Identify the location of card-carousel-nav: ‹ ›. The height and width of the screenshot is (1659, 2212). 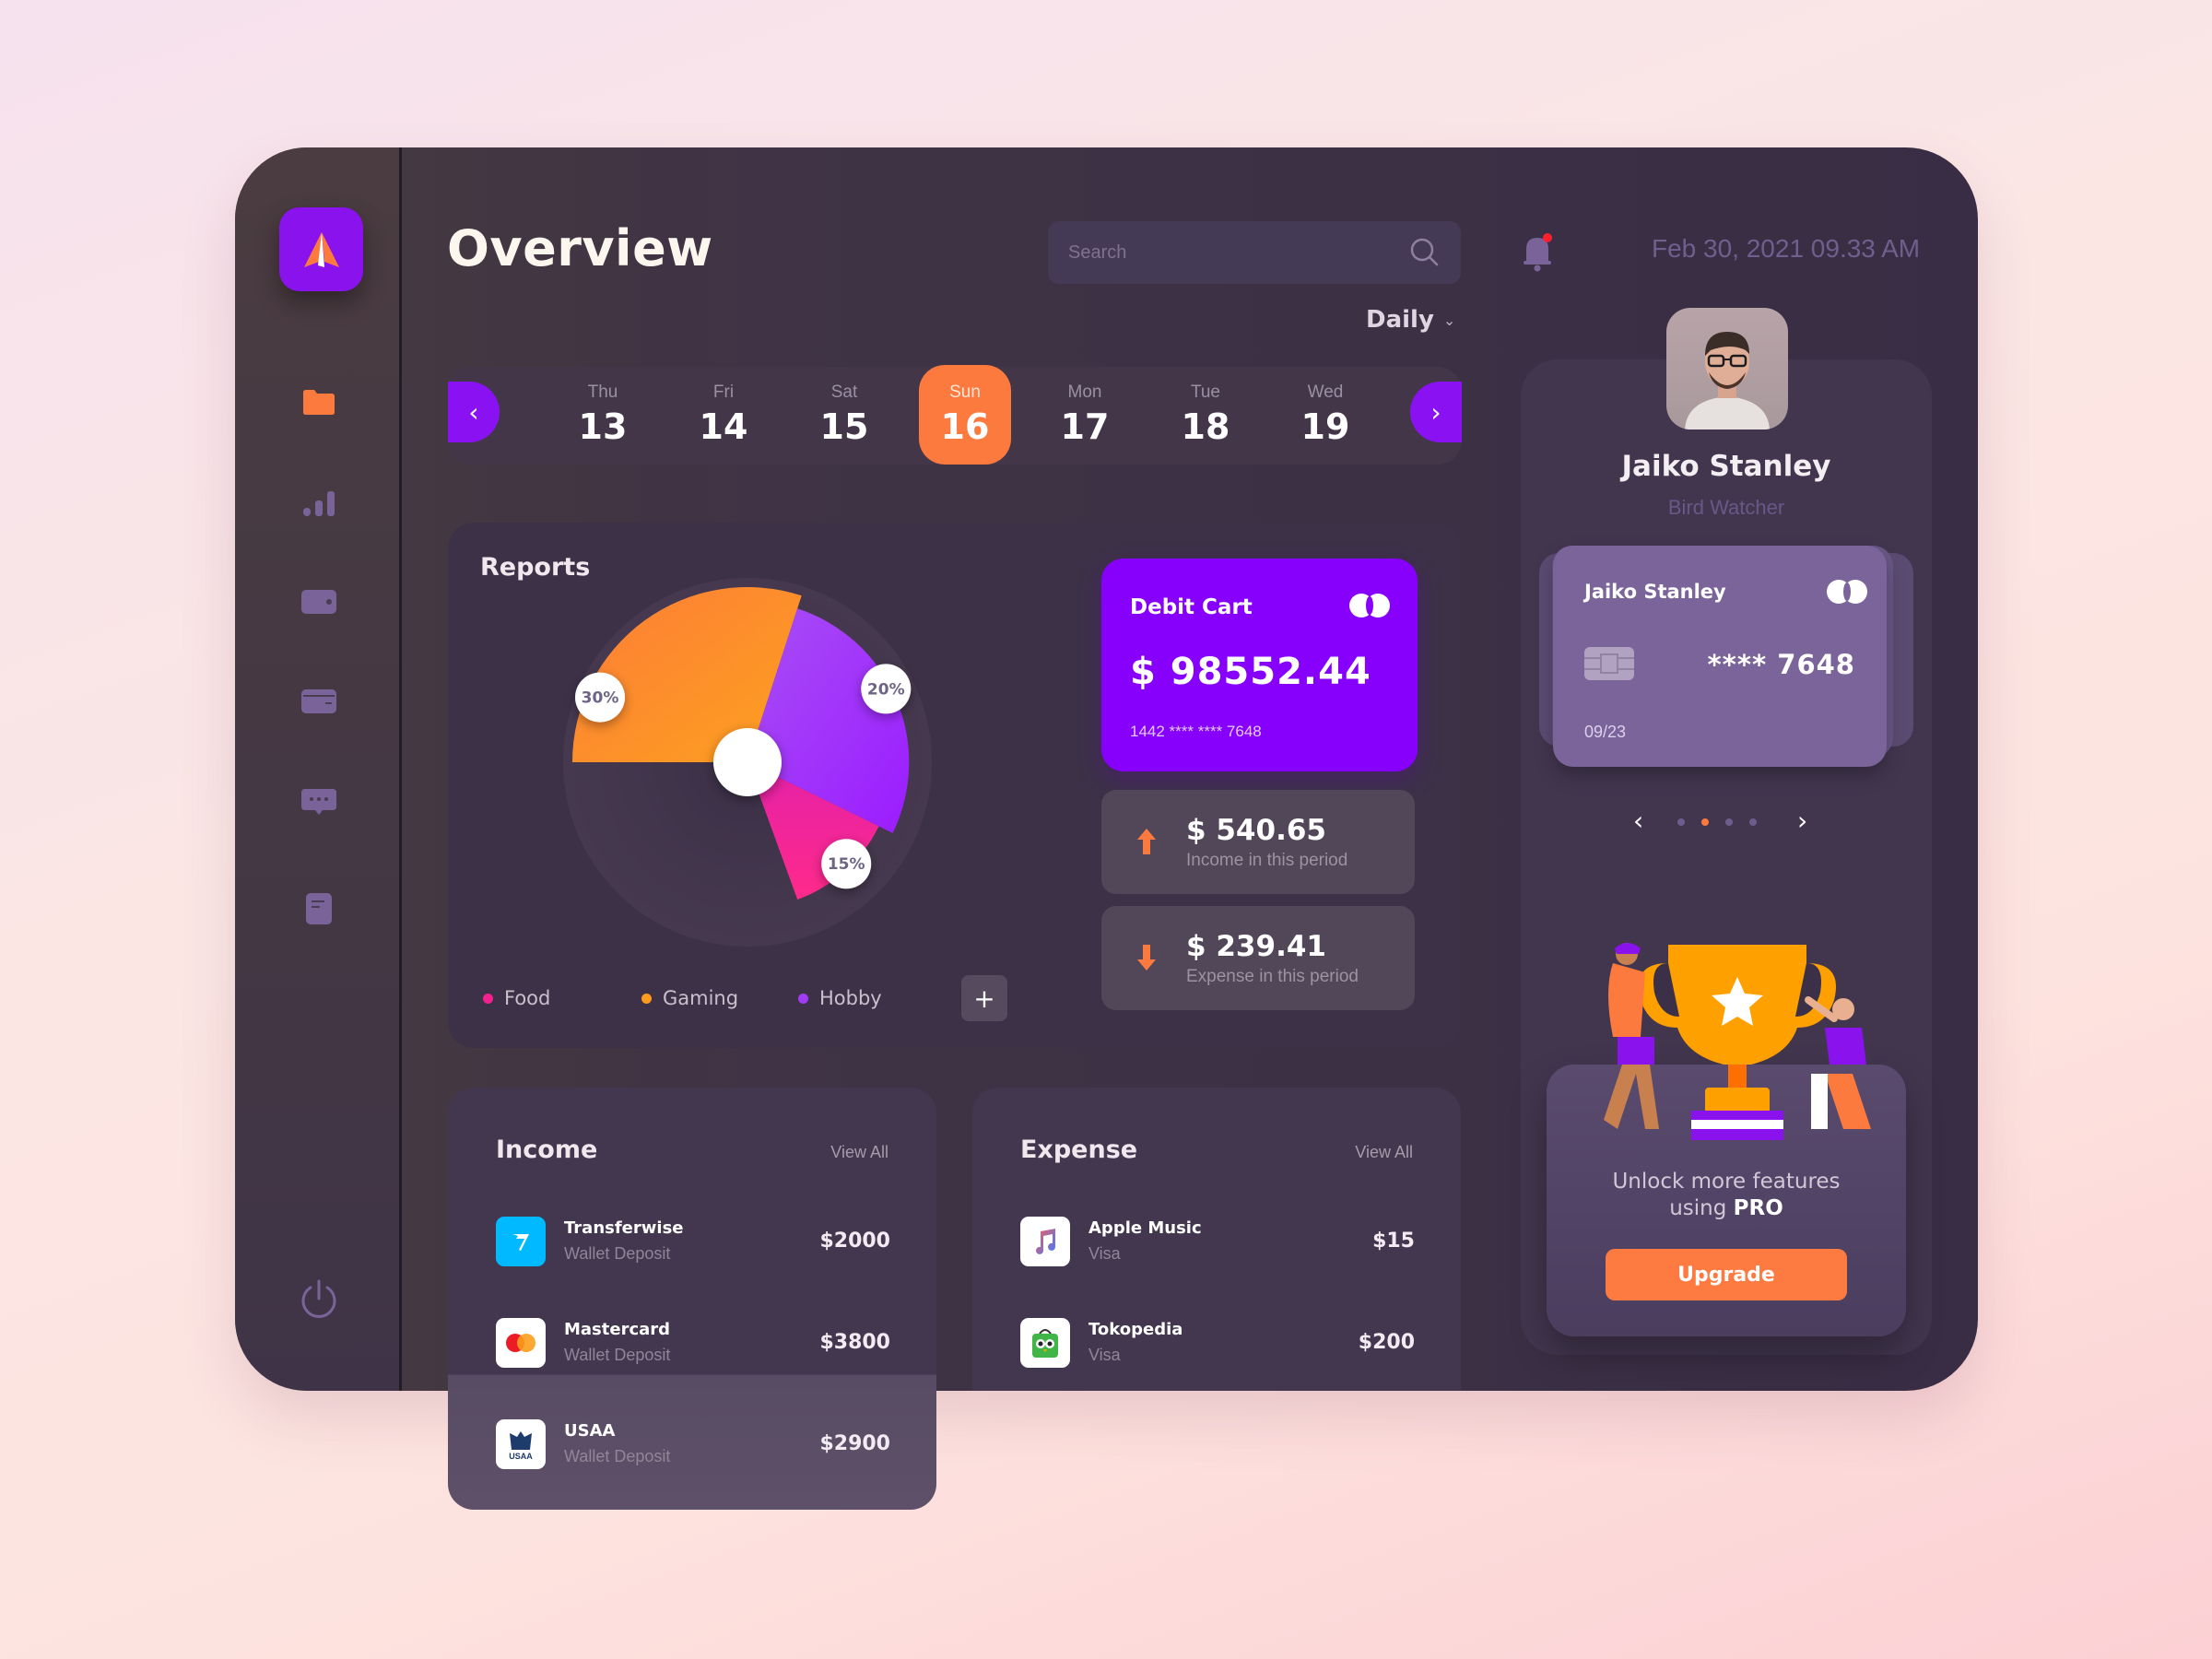
(1728, 821).